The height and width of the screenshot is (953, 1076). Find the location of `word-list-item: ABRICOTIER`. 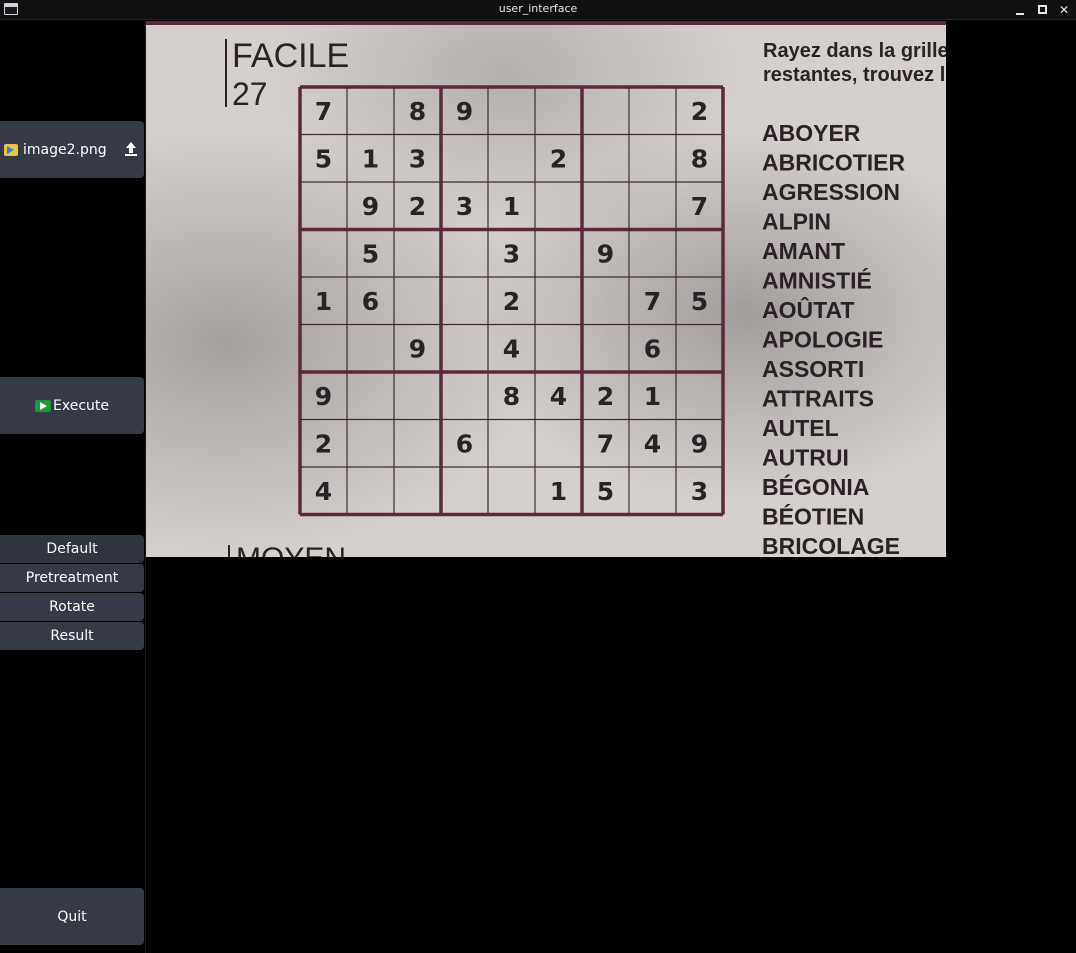

word-list-item: ABRICOTIER is located at coordinates (834, 163).